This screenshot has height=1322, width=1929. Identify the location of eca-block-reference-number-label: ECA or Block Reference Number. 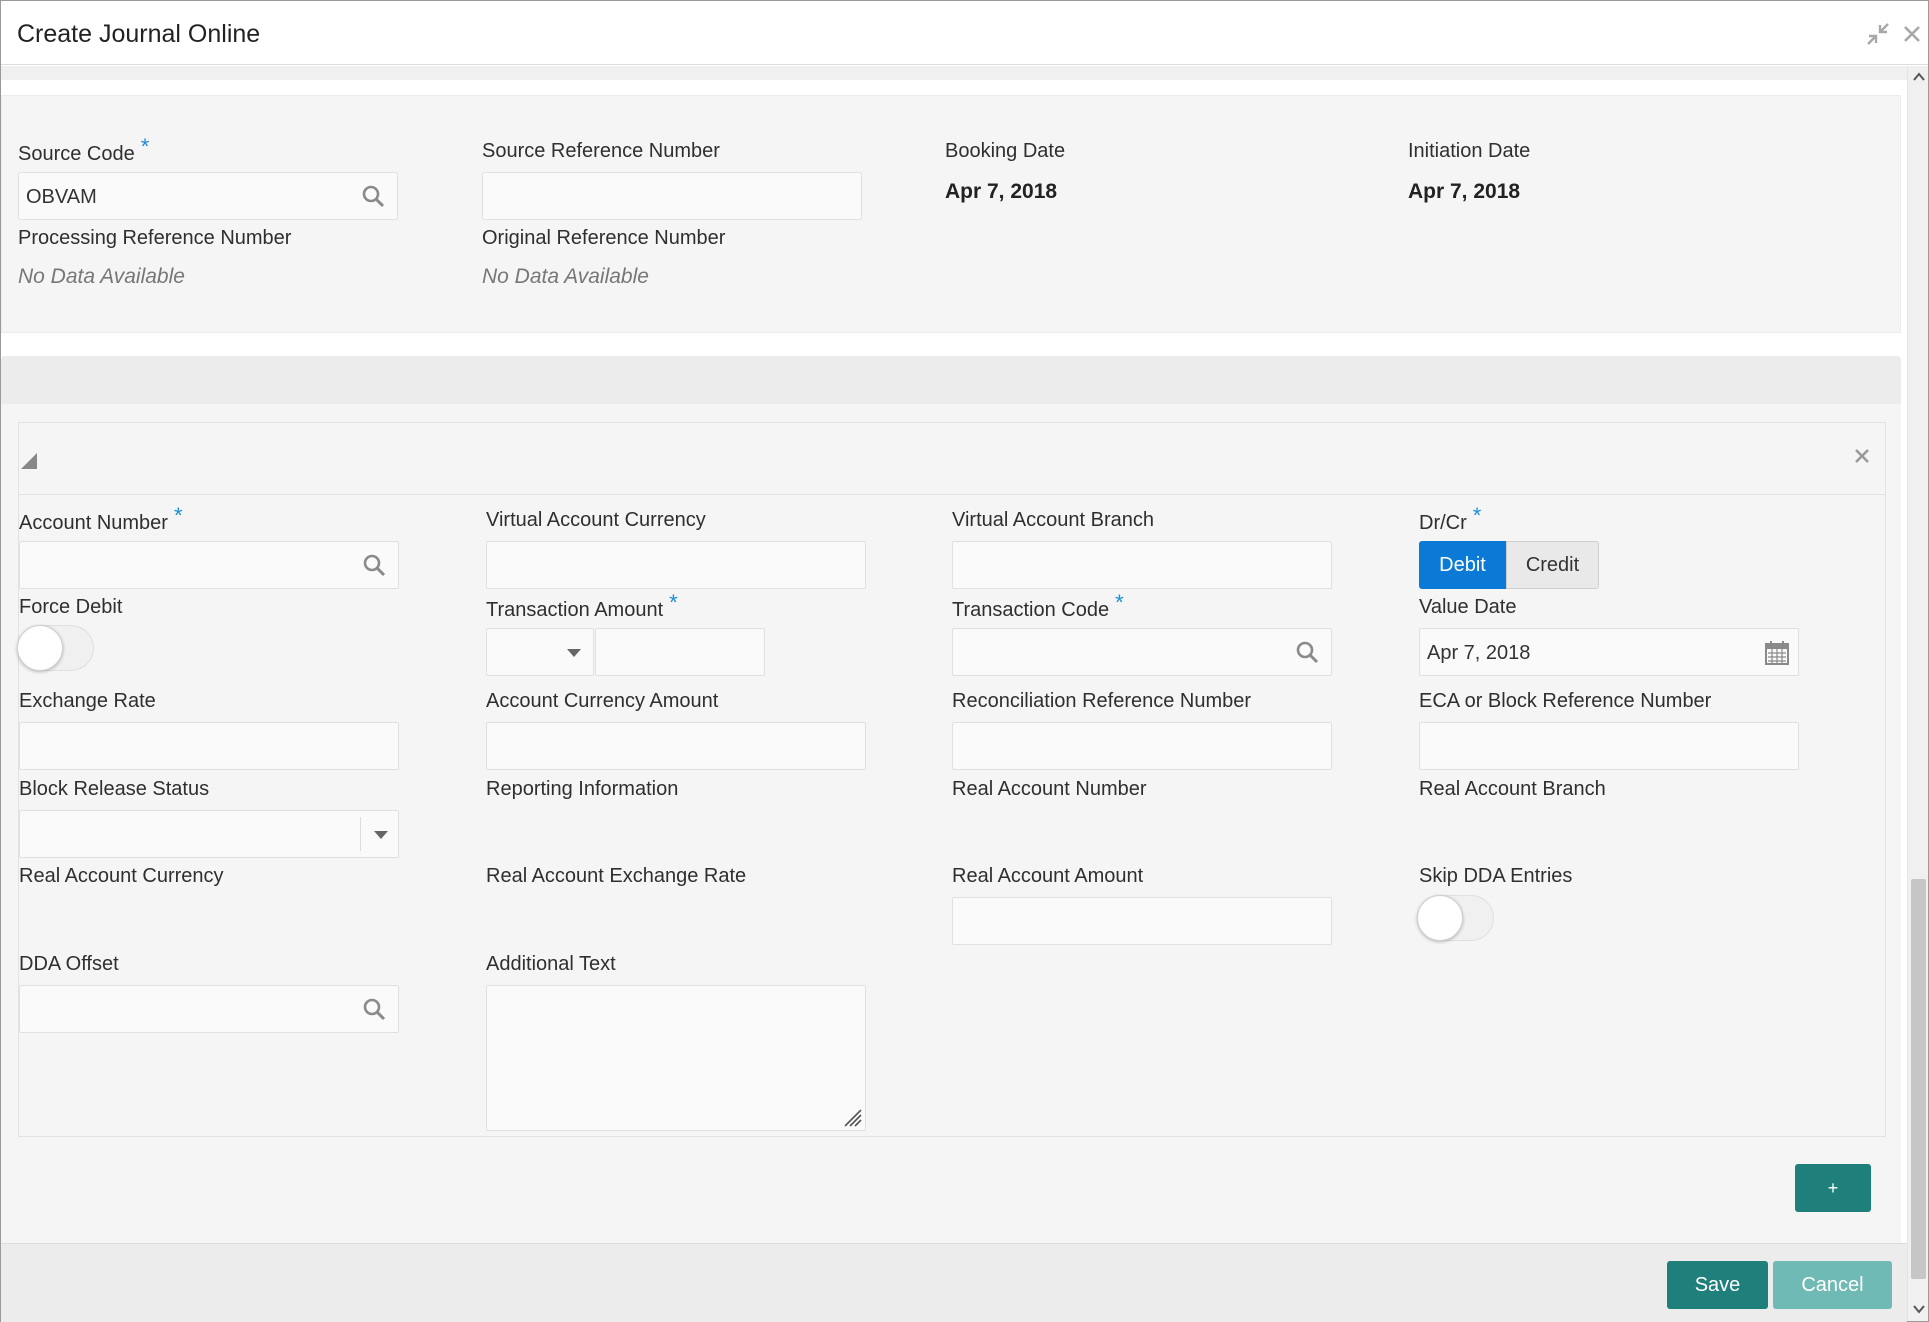
(1565, 701).